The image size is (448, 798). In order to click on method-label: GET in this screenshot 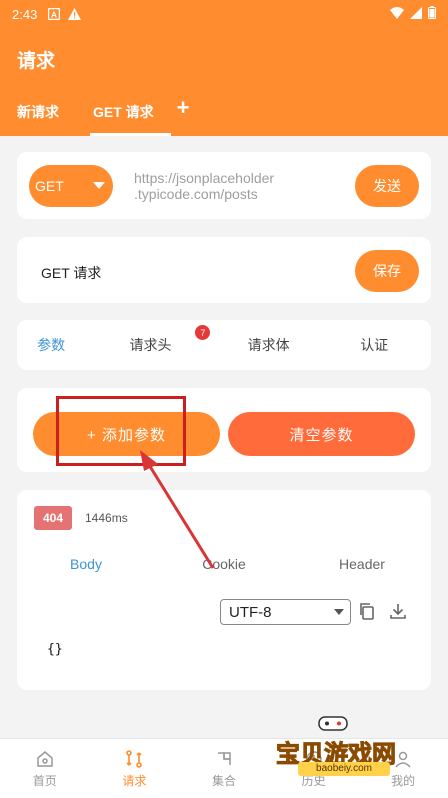, I will do `click(49, 186)`.